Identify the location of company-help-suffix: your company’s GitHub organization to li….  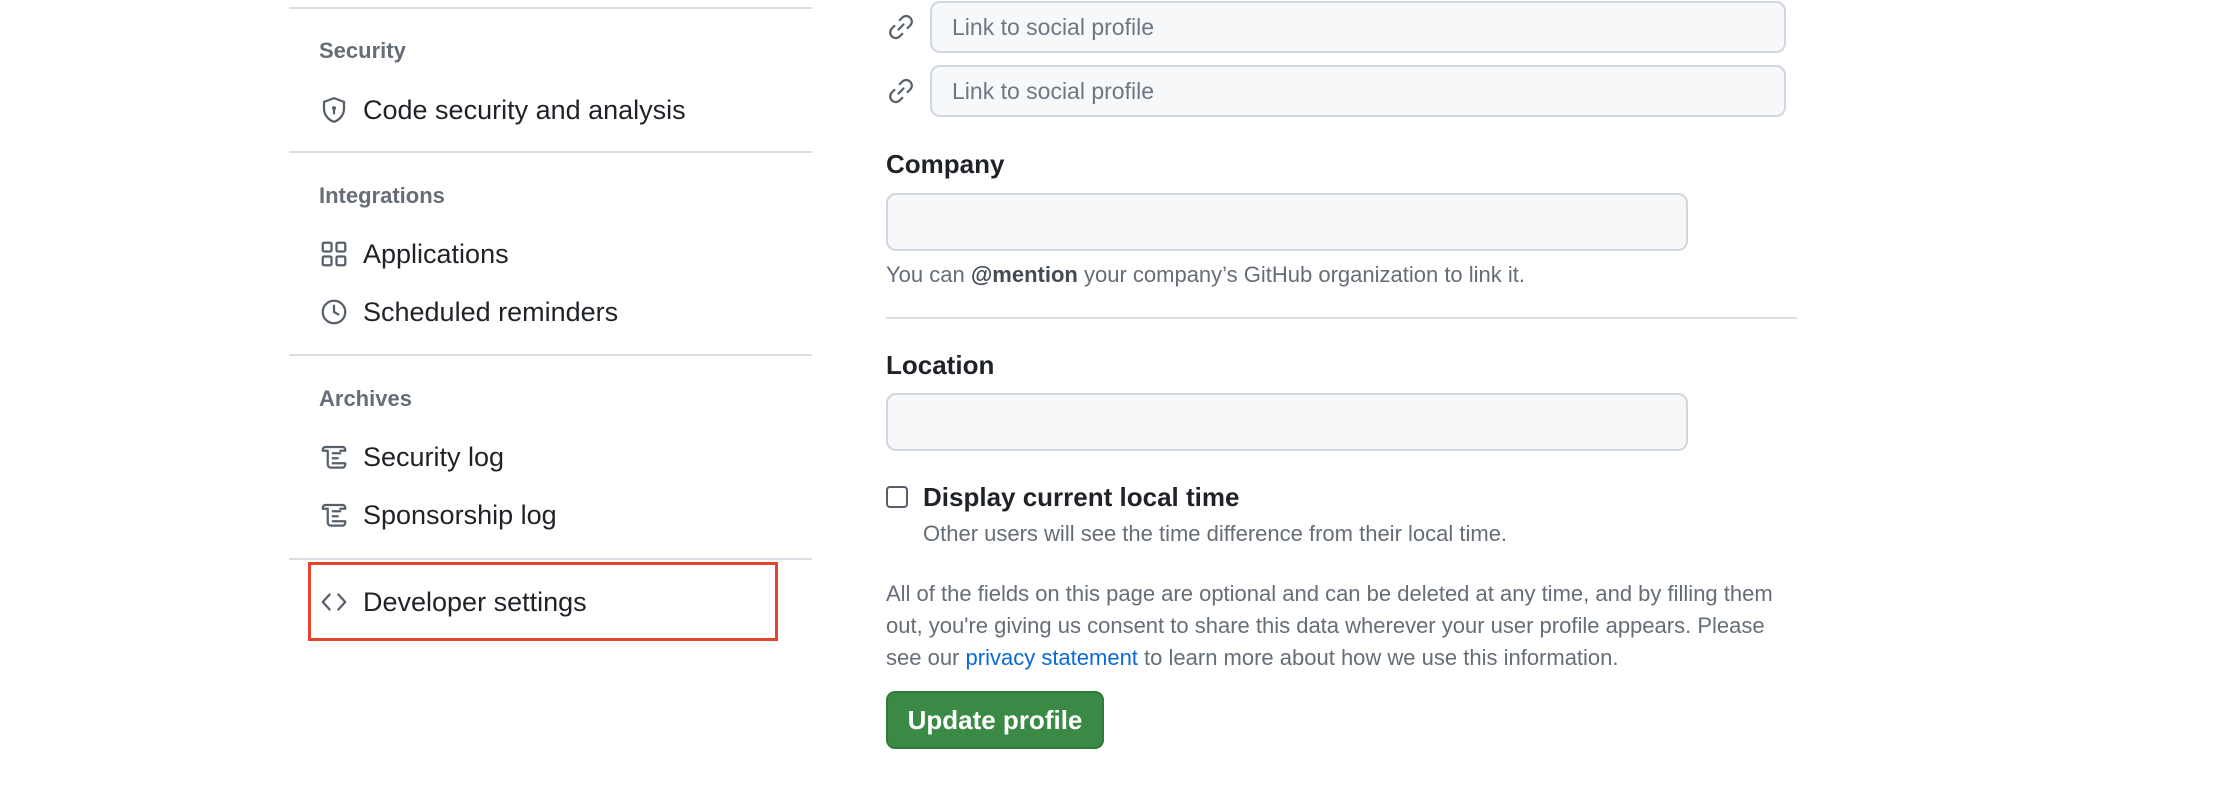
(1304, 274).